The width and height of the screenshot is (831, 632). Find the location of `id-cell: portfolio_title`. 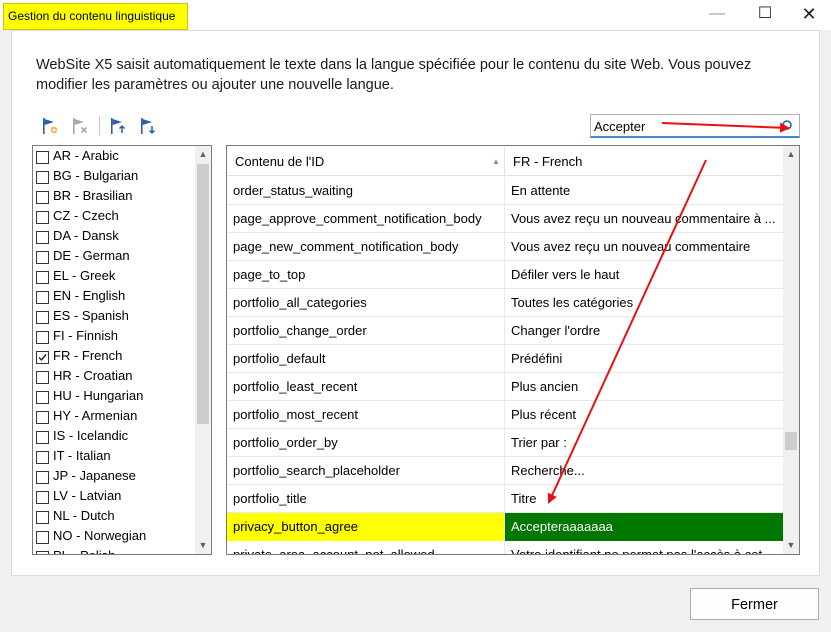

id-cell: portfolio_title is located at coordinates (366, 499).